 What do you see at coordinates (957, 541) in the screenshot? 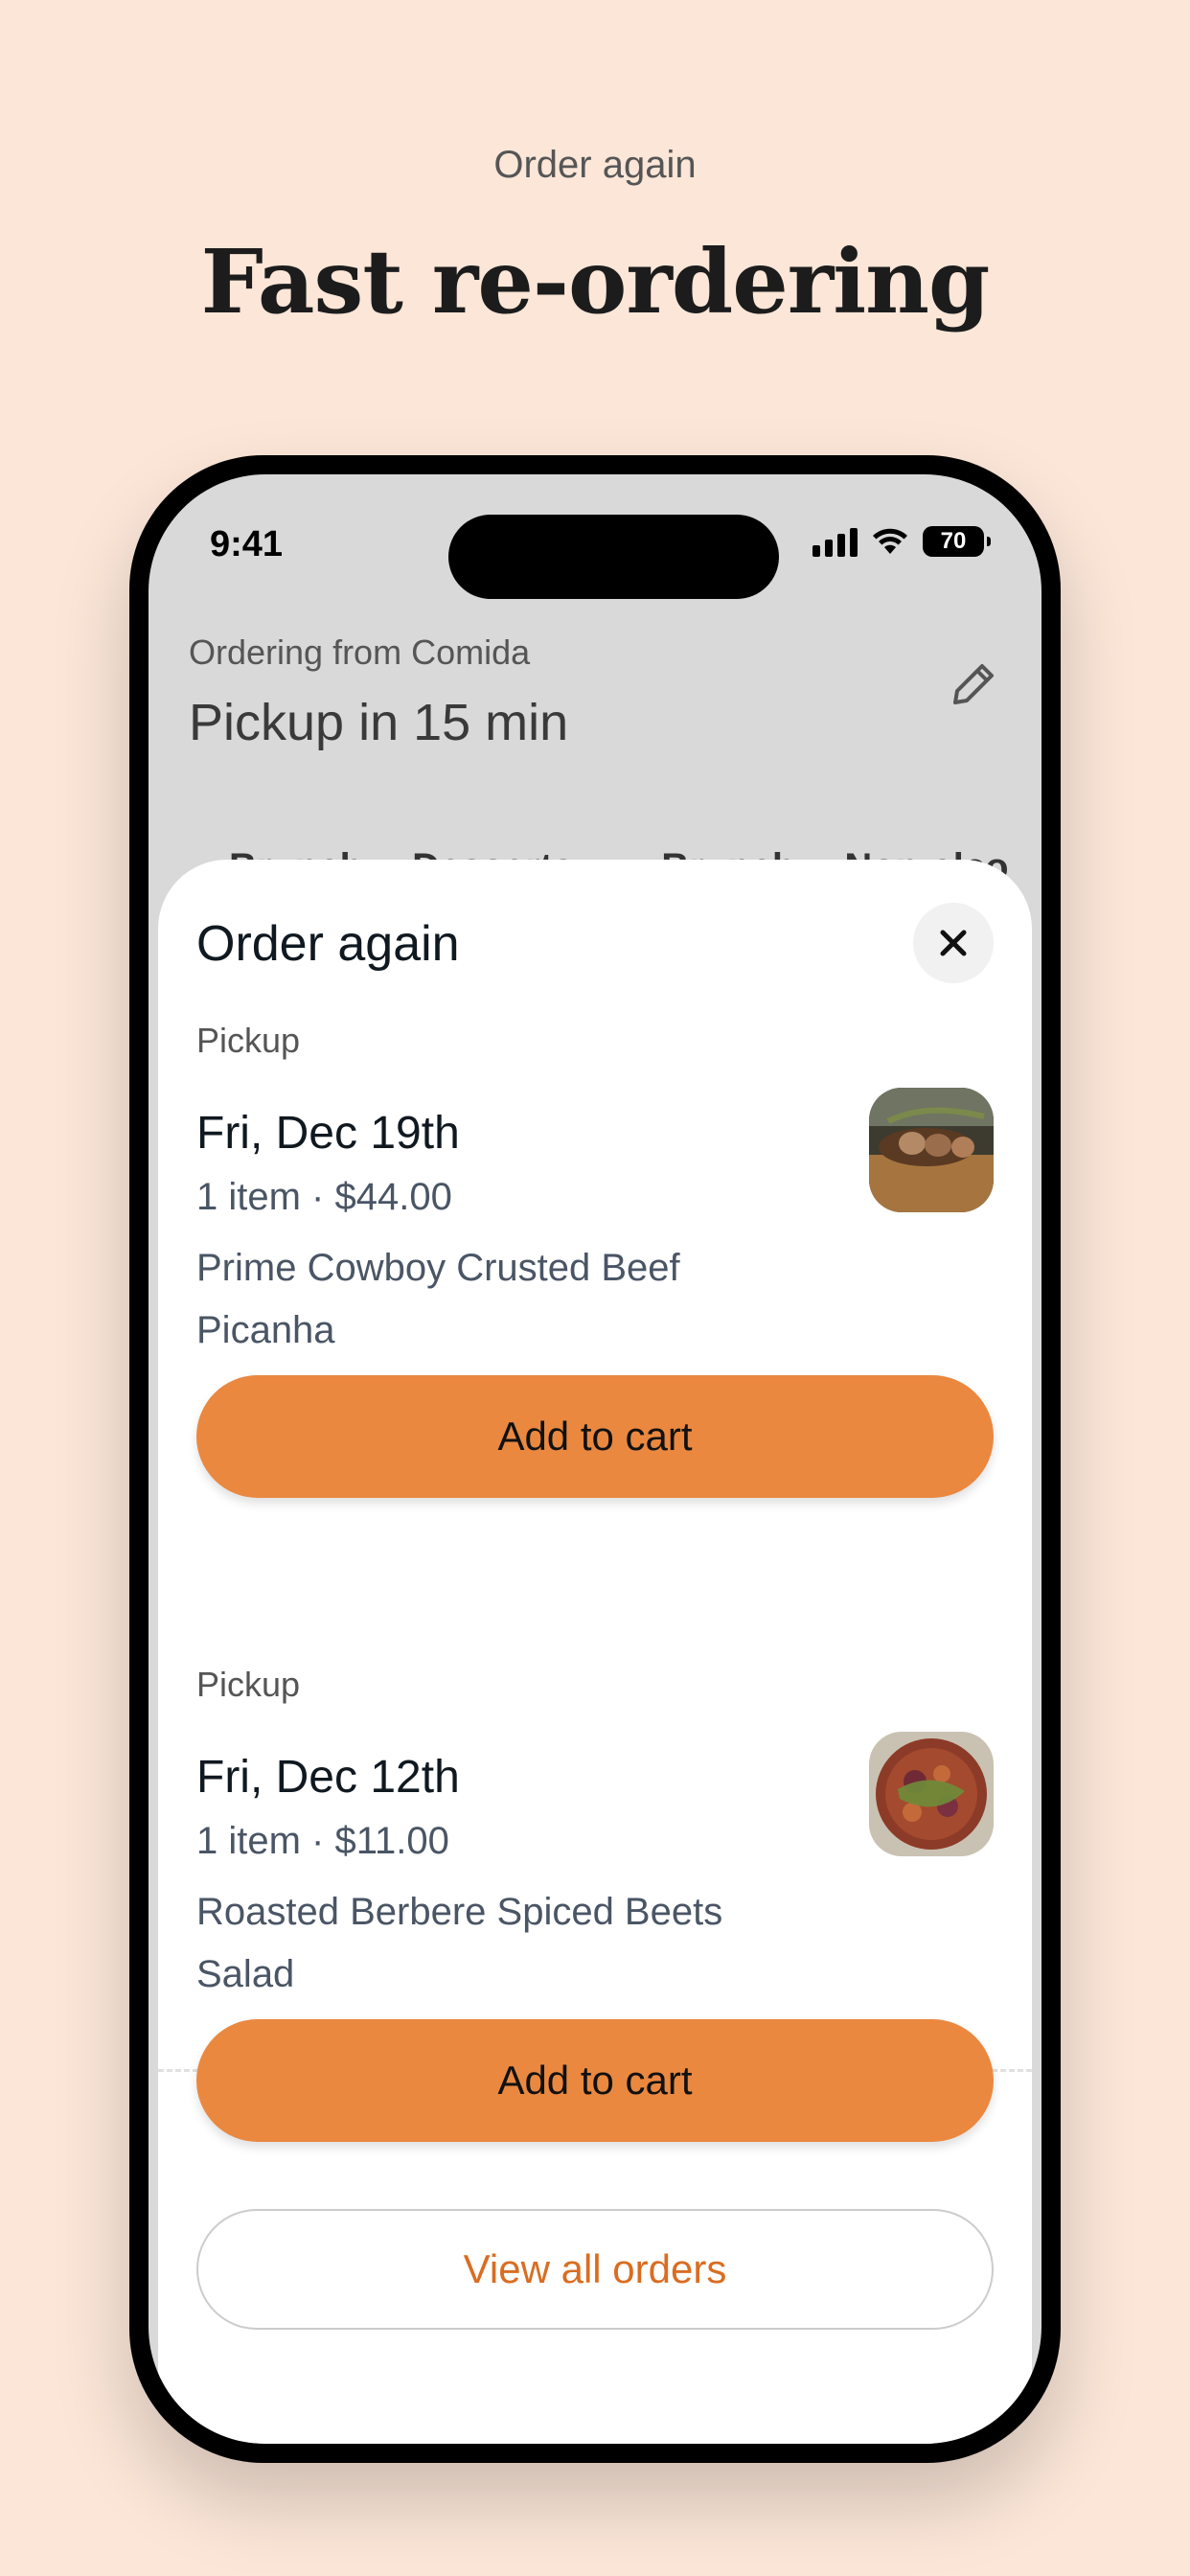
I see `battery-icon: 70` at bounding box center [957, 541].